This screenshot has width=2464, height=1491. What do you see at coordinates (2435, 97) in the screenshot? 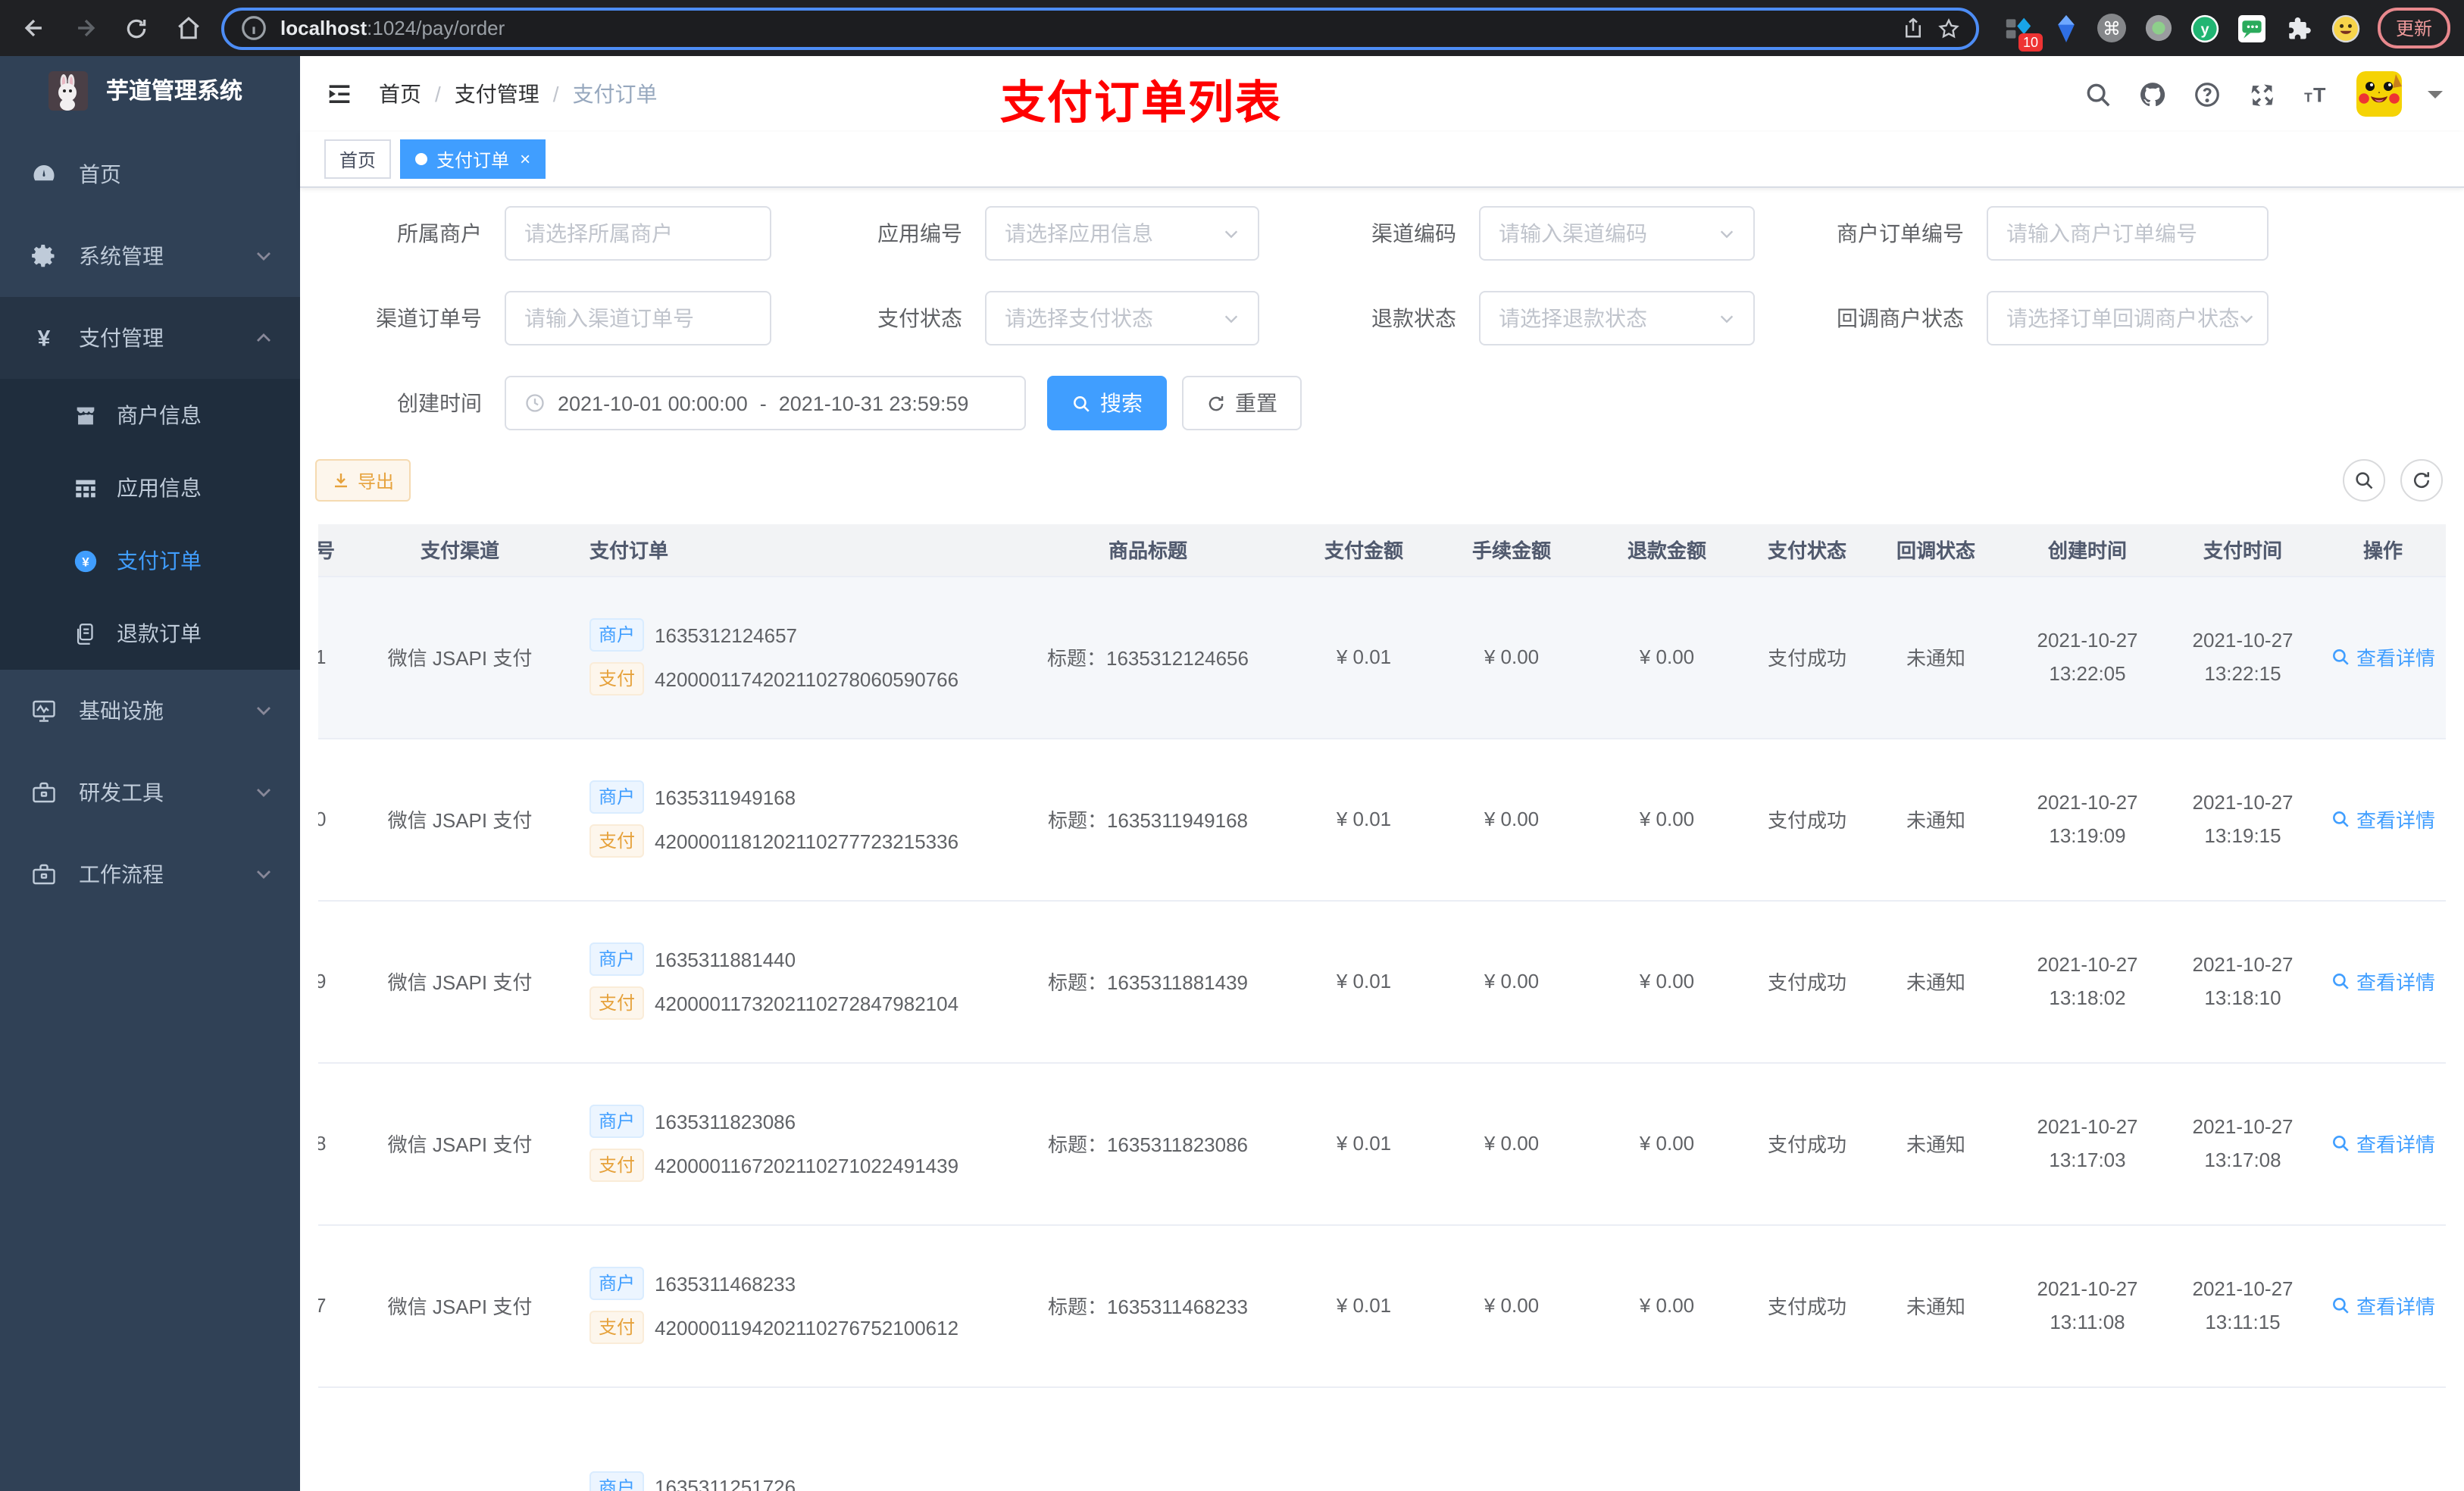
I see `avatar-caret-icon` at bounding box center [2435, 97].